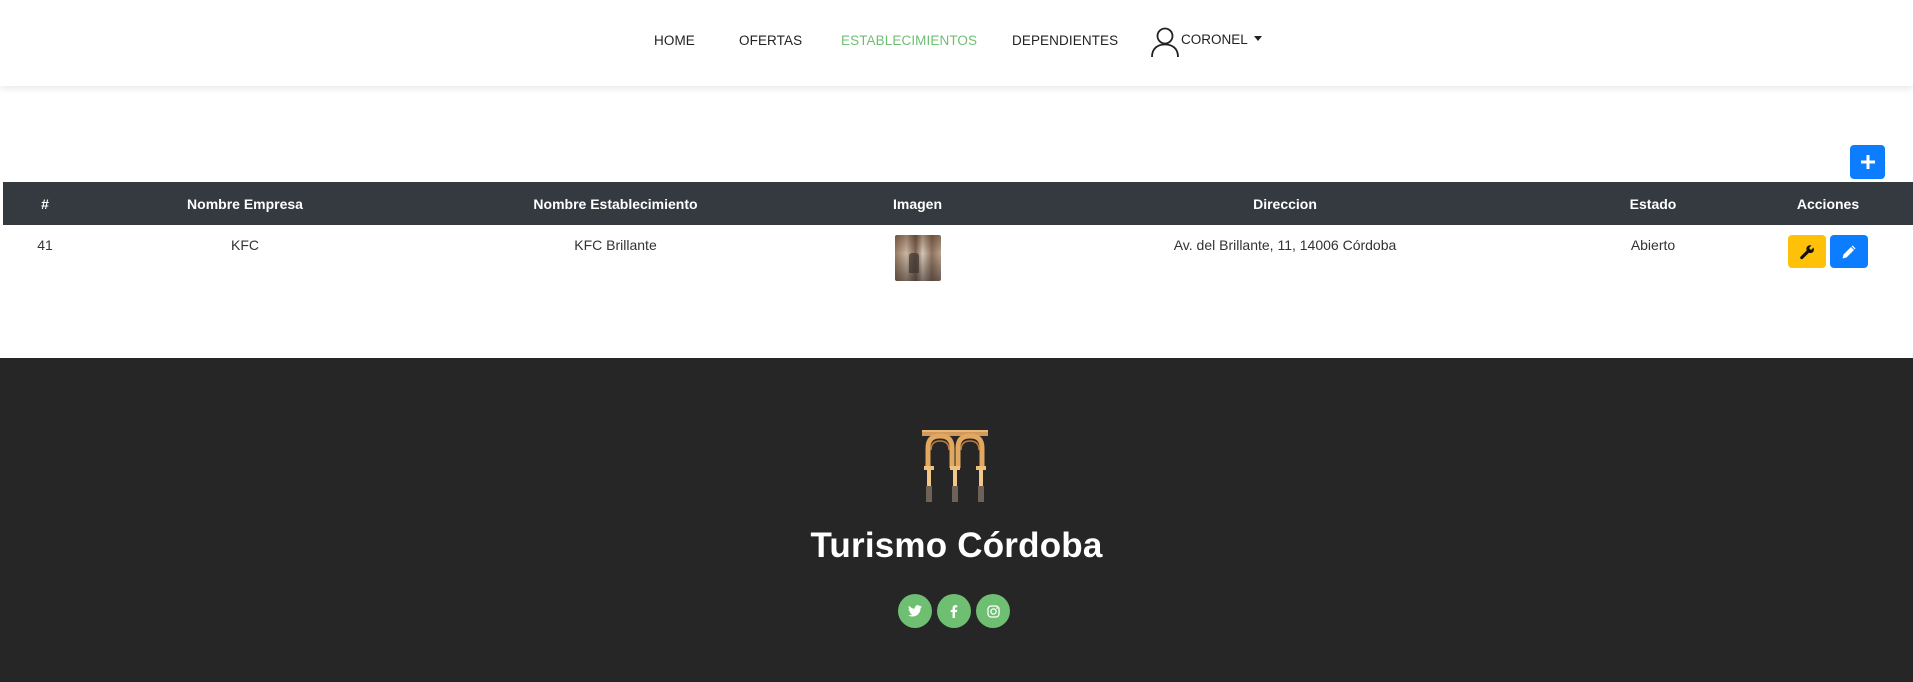 The image size is (1913, 682). Describe the element at coordinates (615, 203) in the screenshot. I see `header-nombre-establecimiento: Nombre Establecimiento` at that location.